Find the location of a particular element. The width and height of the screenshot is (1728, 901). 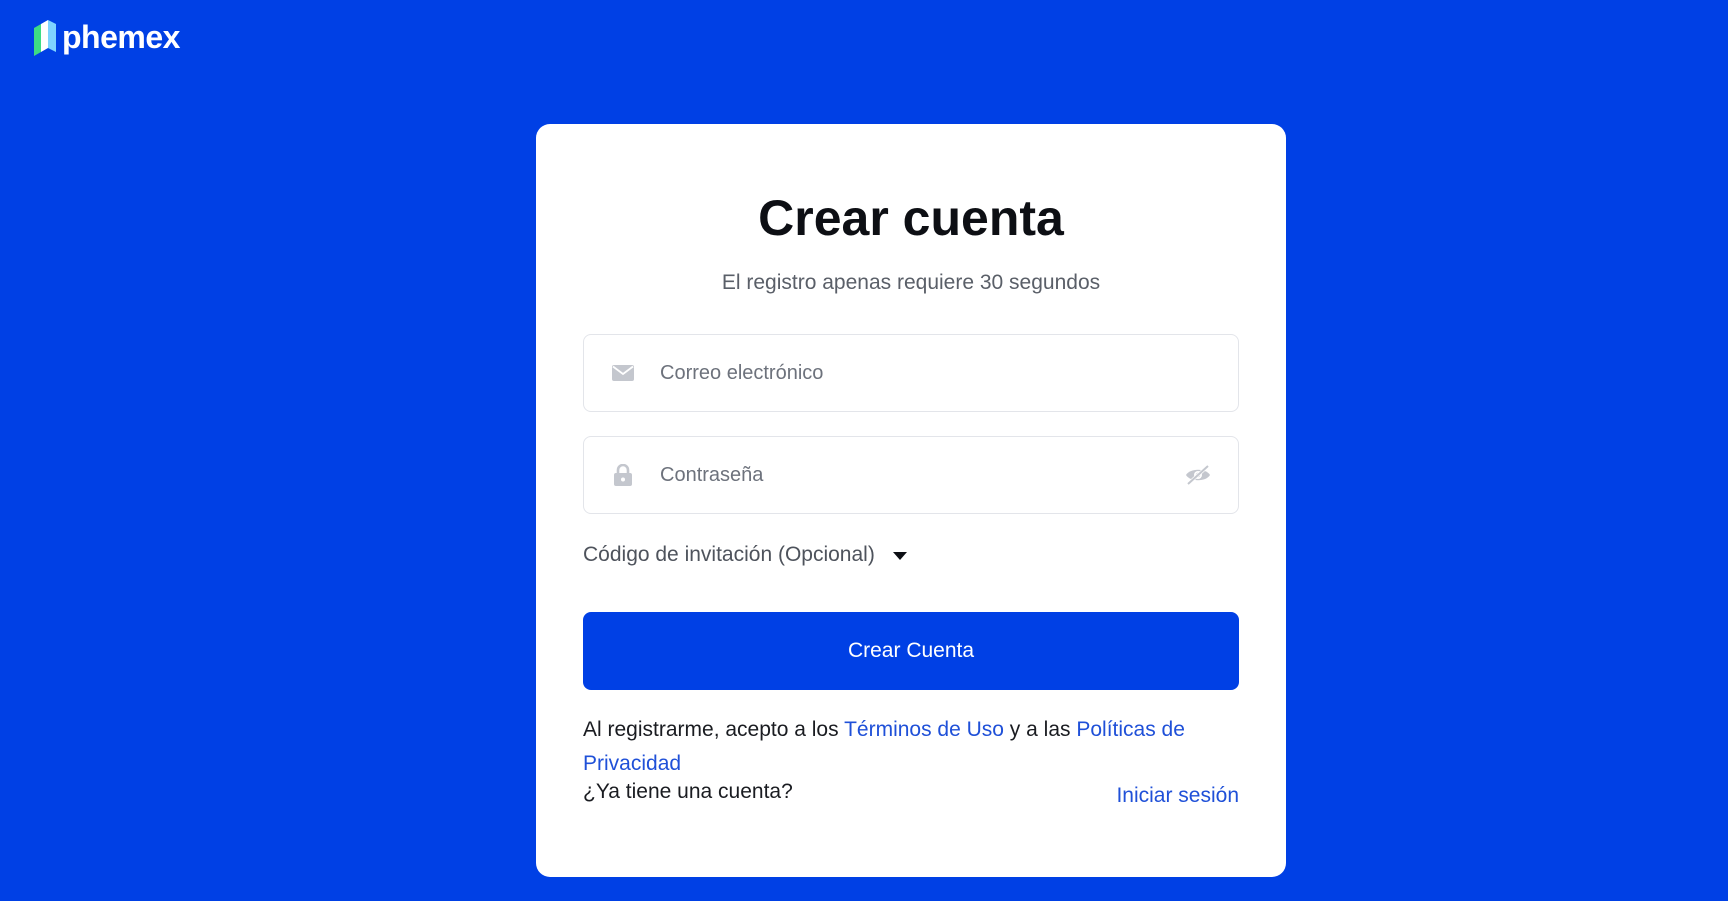

email-input is located at coordinates (911, 373).